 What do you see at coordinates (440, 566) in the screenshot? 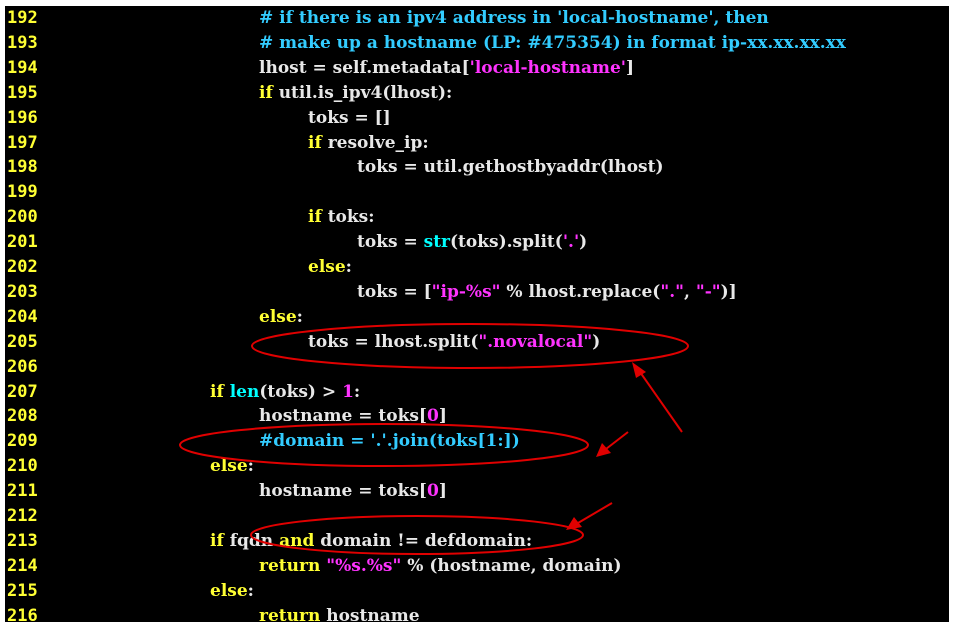
I see `code-text: return "%s.%s" % (hostname, domain)` at bounding box center [440, 566].